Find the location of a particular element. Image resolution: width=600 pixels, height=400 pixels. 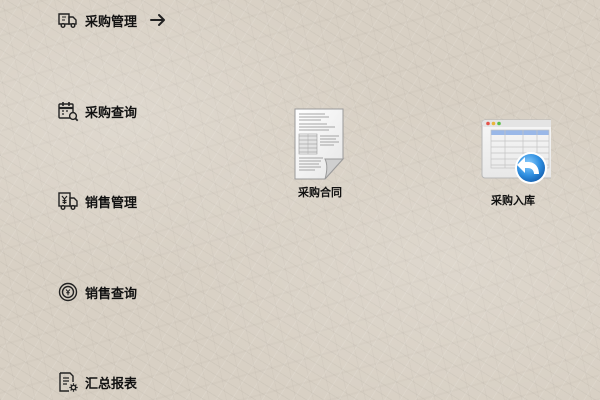

sidebar-item-label: 采购查询 is located at coordinates (111, 113).